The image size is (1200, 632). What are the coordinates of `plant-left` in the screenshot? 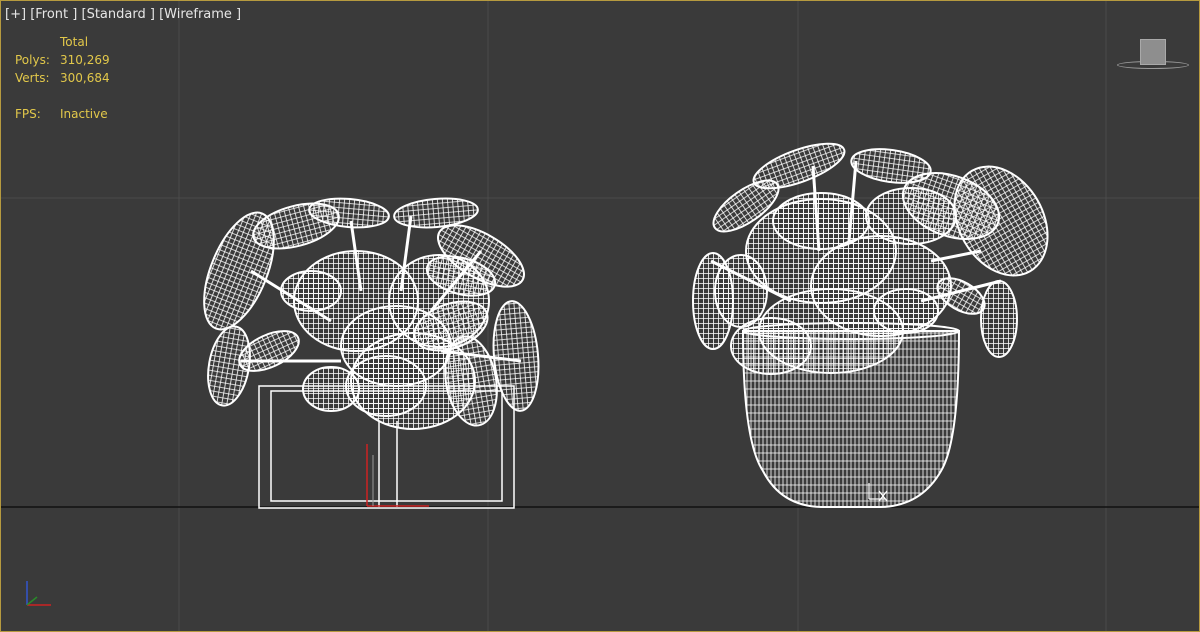 It's located at (366, 352).